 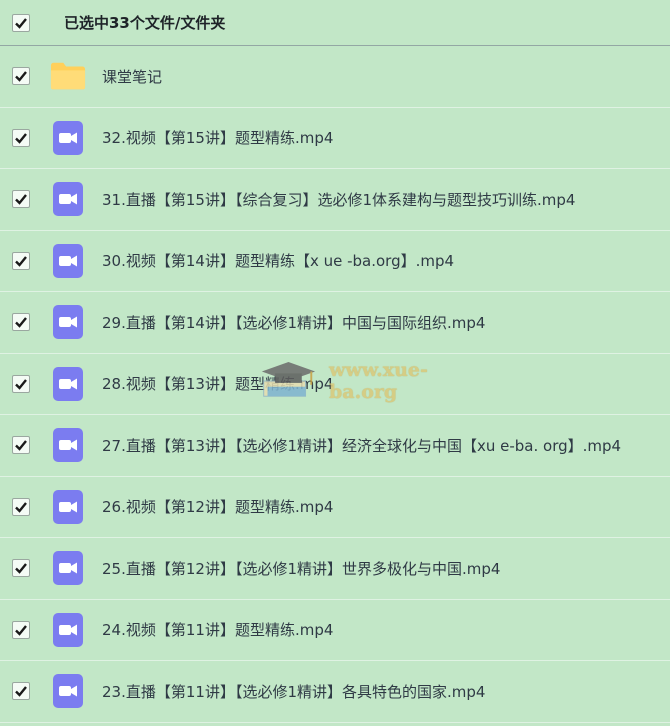 I want to click on file-row: 24.视频【第11讲】题型精练.mp4, so click(x=335, y=630).